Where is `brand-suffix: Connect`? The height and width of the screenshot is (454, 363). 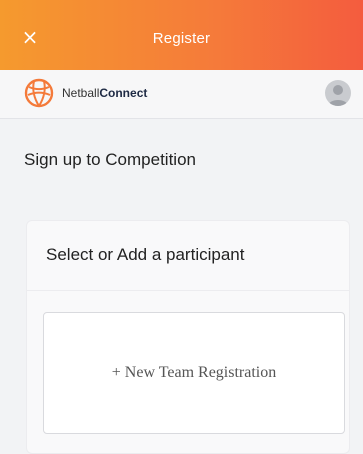
brand-suffix: Connect is located at coordinates (123, 93).